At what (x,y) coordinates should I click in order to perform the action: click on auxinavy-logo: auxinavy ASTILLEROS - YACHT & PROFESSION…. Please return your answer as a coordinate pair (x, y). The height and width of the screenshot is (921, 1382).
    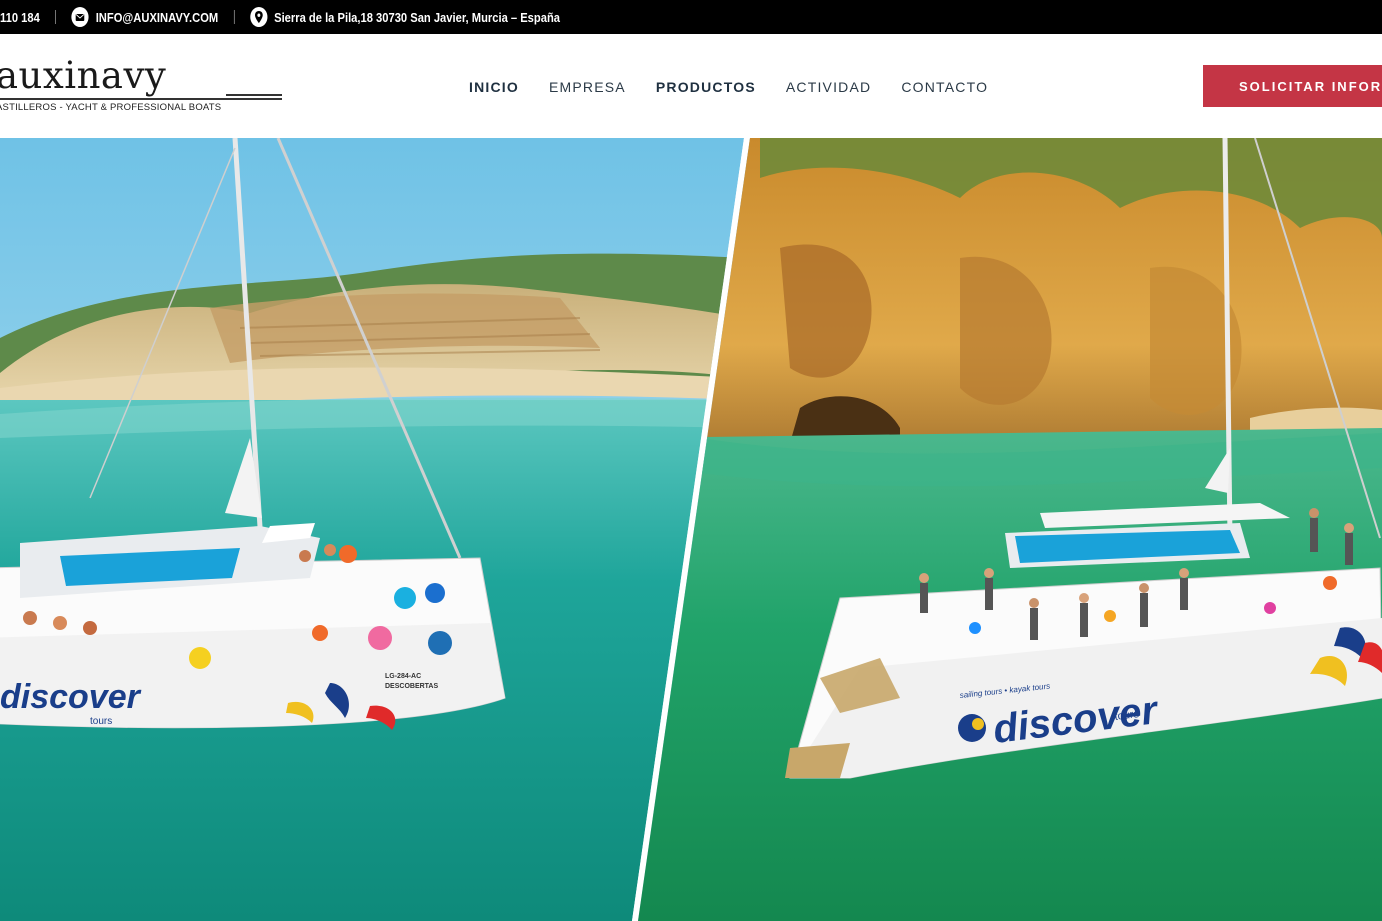
    Looking at the image, I should click on (143, 87).